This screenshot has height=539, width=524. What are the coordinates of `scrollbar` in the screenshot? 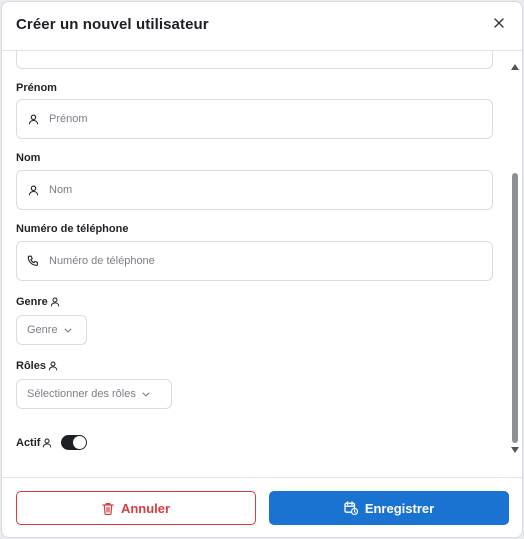 It's located at (515, 264).